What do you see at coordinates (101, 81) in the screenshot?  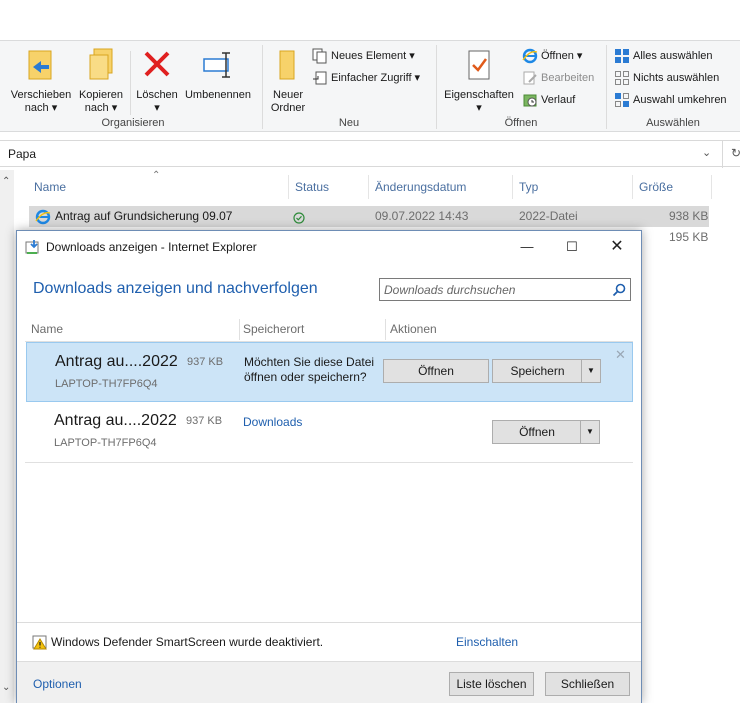 I see `copy-to-button: Kopieren nach ▾` at bounding box center [101, 81].